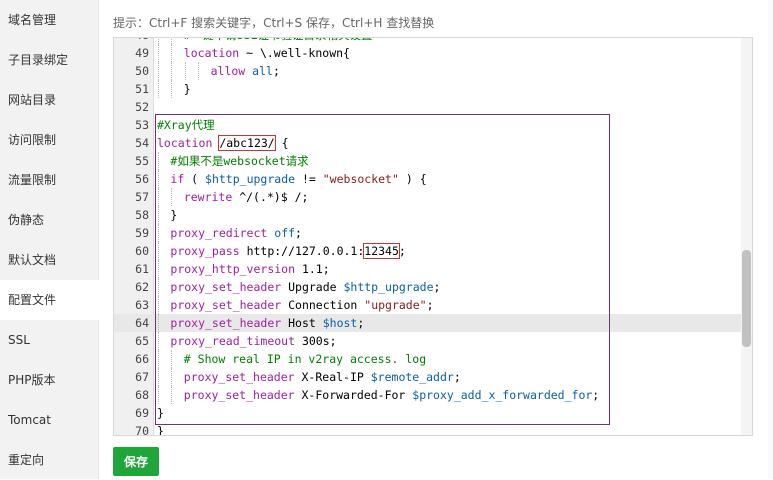 This screenshot has height=480, width=773. I want to click on code-text: #Xray代理, so click(186, 125).